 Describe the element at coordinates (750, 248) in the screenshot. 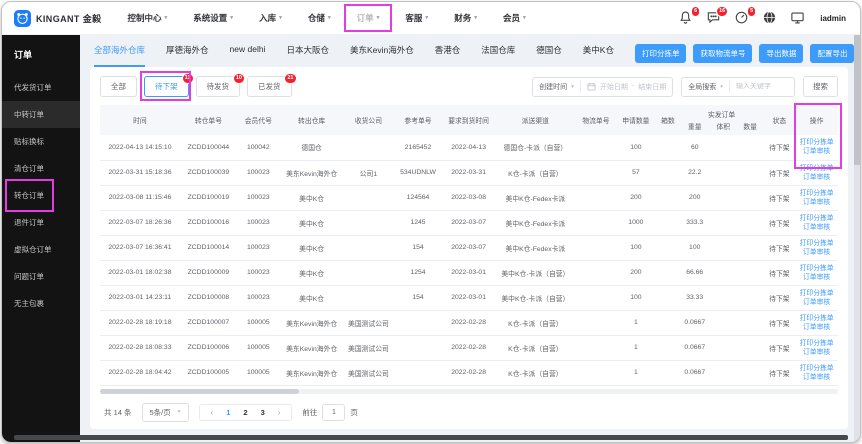

I see `cell-count` at that location.